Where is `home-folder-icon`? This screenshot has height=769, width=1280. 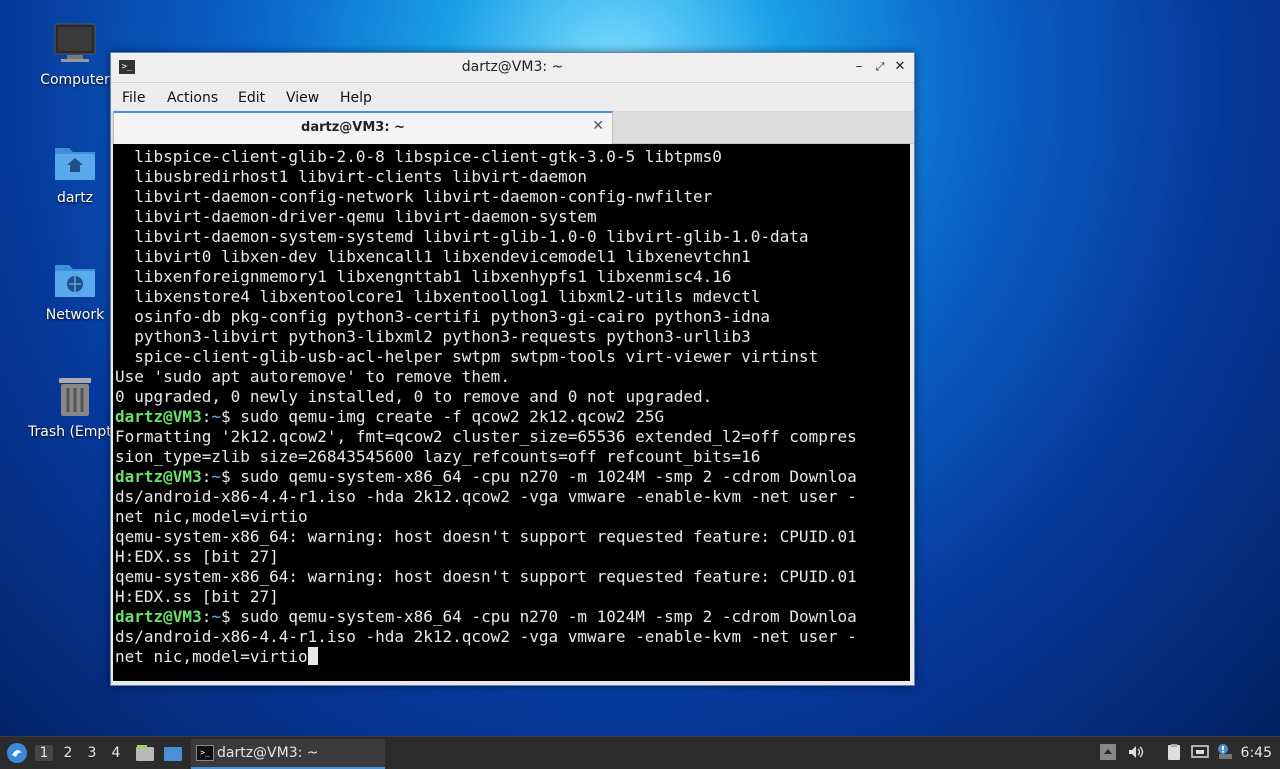
home-folder-icon is located at coordinates (75, 162).